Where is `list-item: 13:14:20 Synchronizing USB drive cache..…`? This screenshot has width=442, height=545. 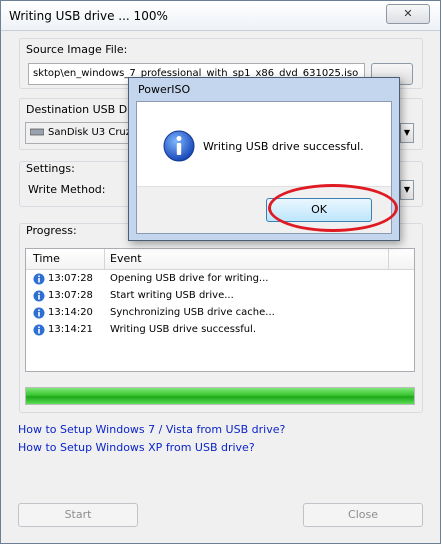 list-item: 13:14:20 Synchronizing USB drive cache..… is located at coordinates (220, 313).